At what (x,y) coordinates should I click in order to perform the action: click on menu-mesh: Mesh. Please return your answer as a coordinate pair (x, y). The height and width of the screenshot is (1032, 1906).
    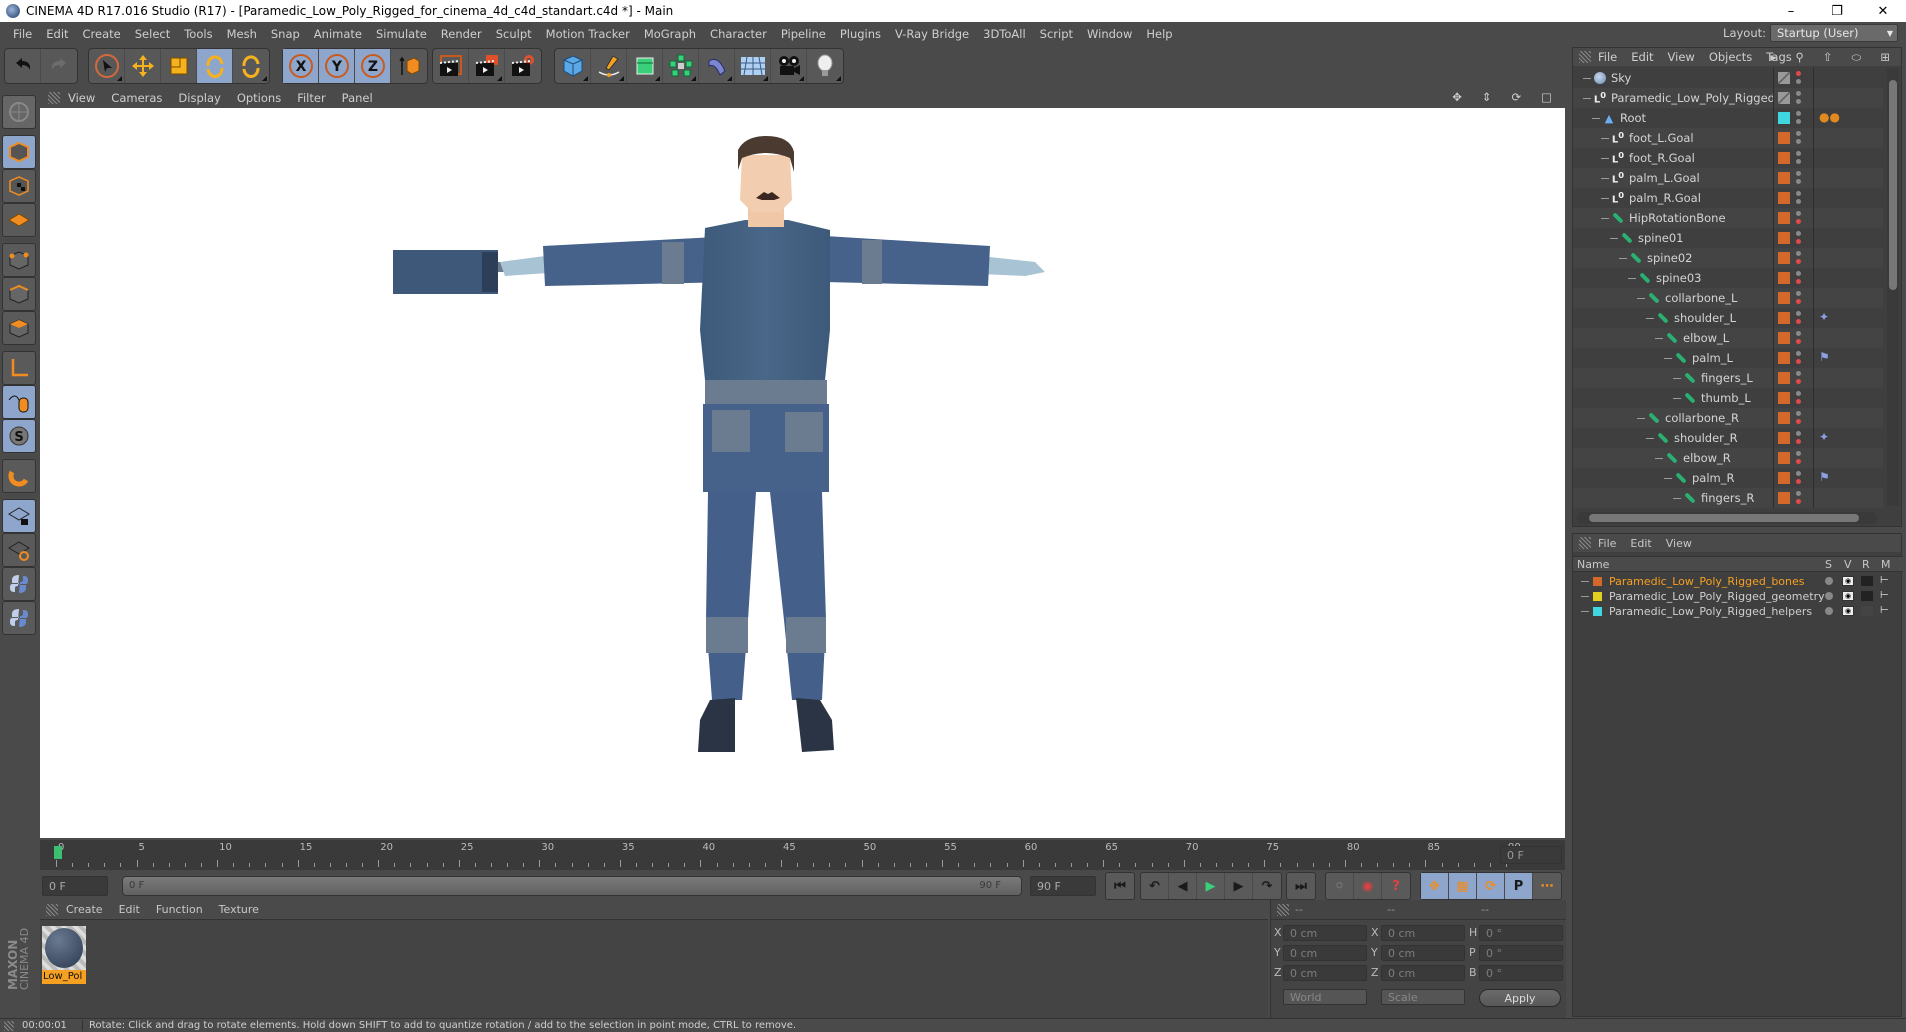
    Looking at the image, I should click on (242, 34).